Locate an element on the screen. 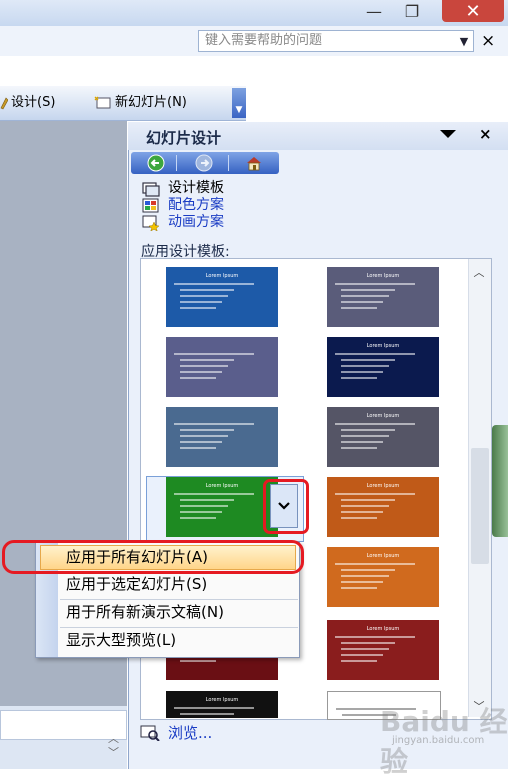  close-icon: ✕ is located at coordinates (473, 11).